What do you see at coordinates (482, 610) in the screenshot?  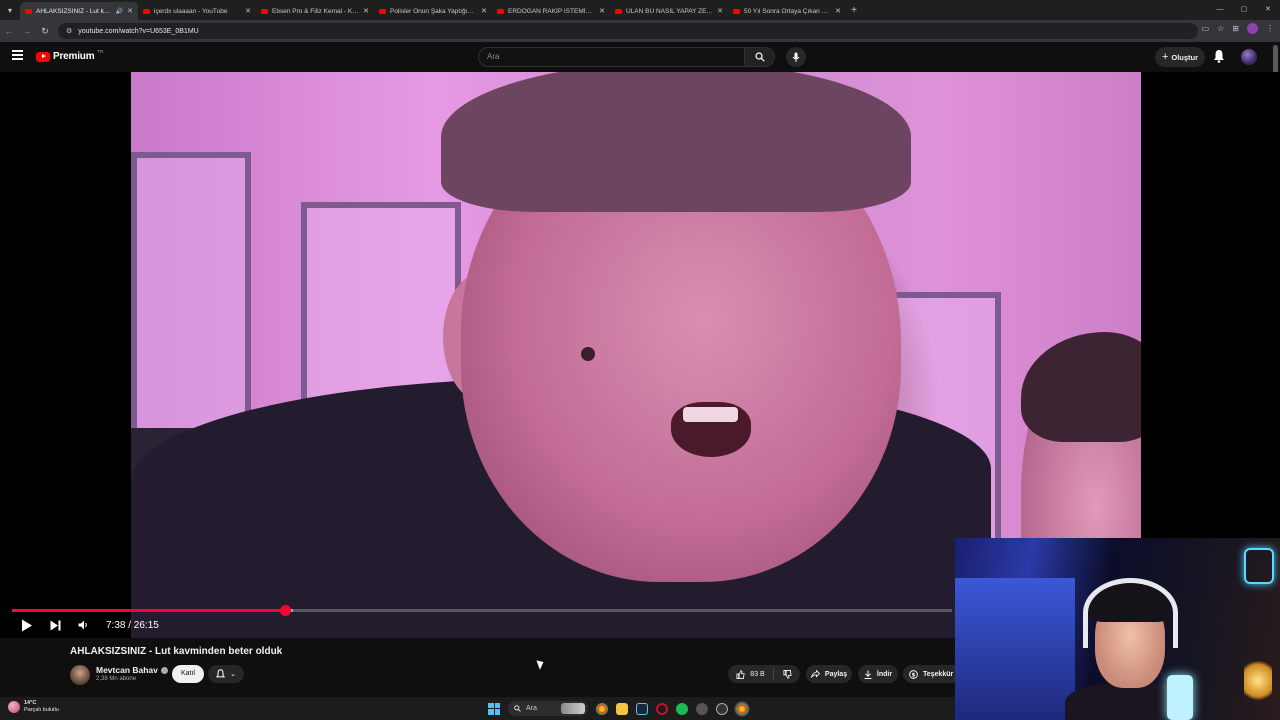 I see `progress-bar` at bounding box center [482, 610].